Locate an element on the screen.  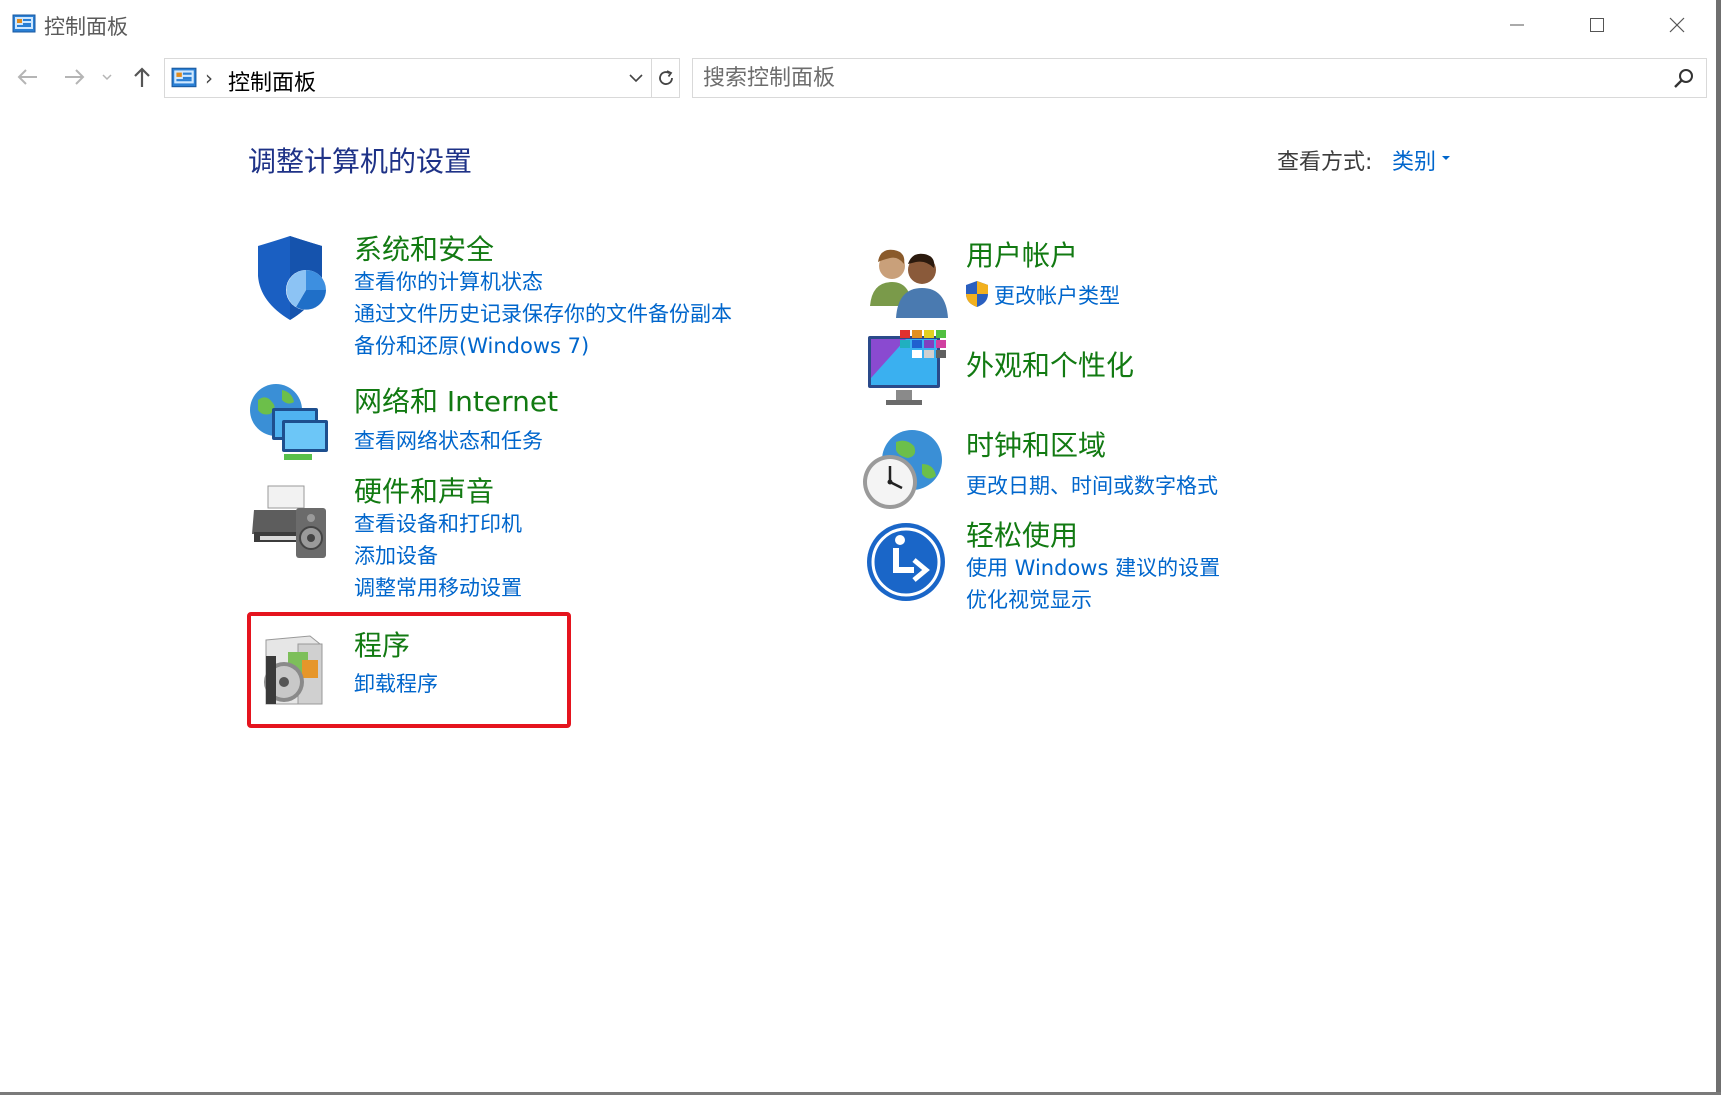
link-mobility-settings: 调整常用移动设置 is located at coordinates (438, 587).